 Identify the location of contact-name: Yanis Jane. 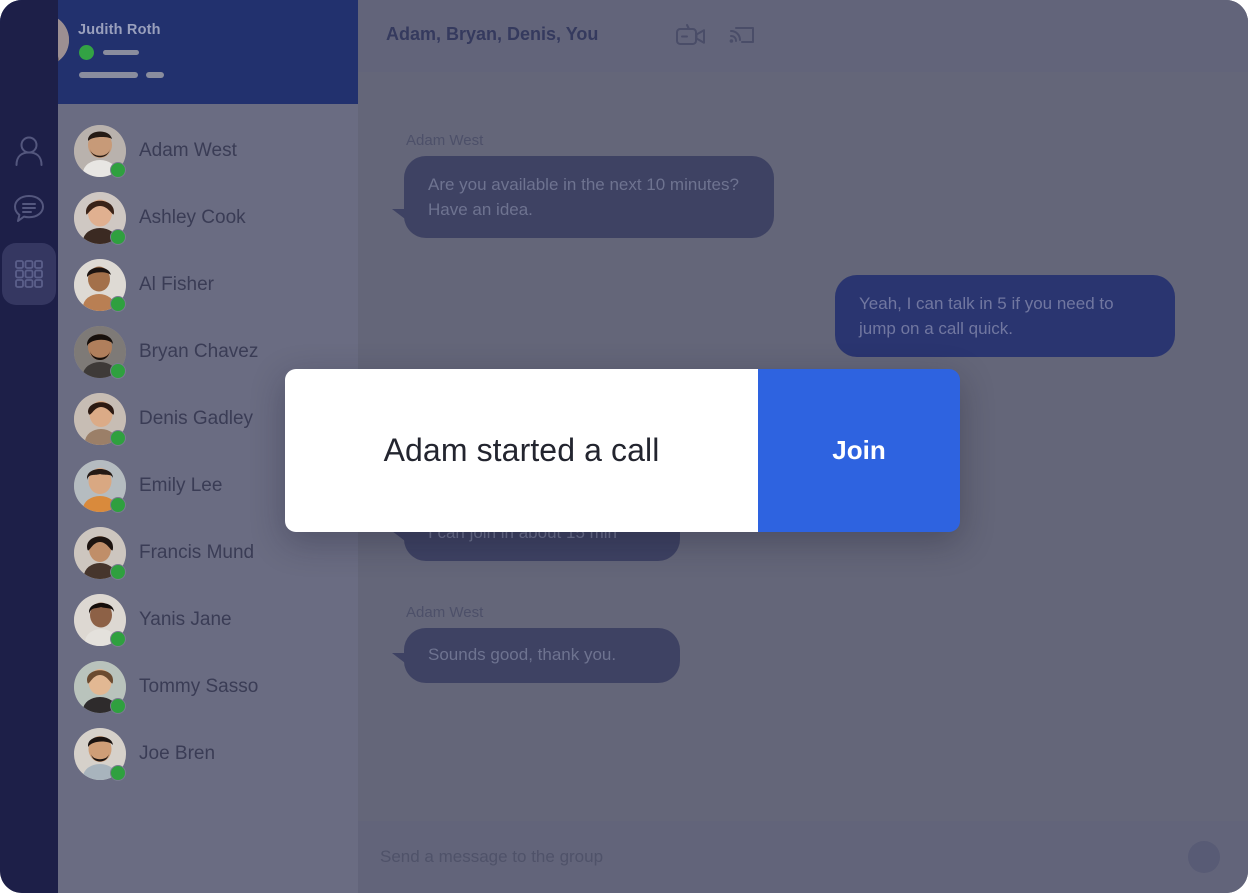
(185, 619).